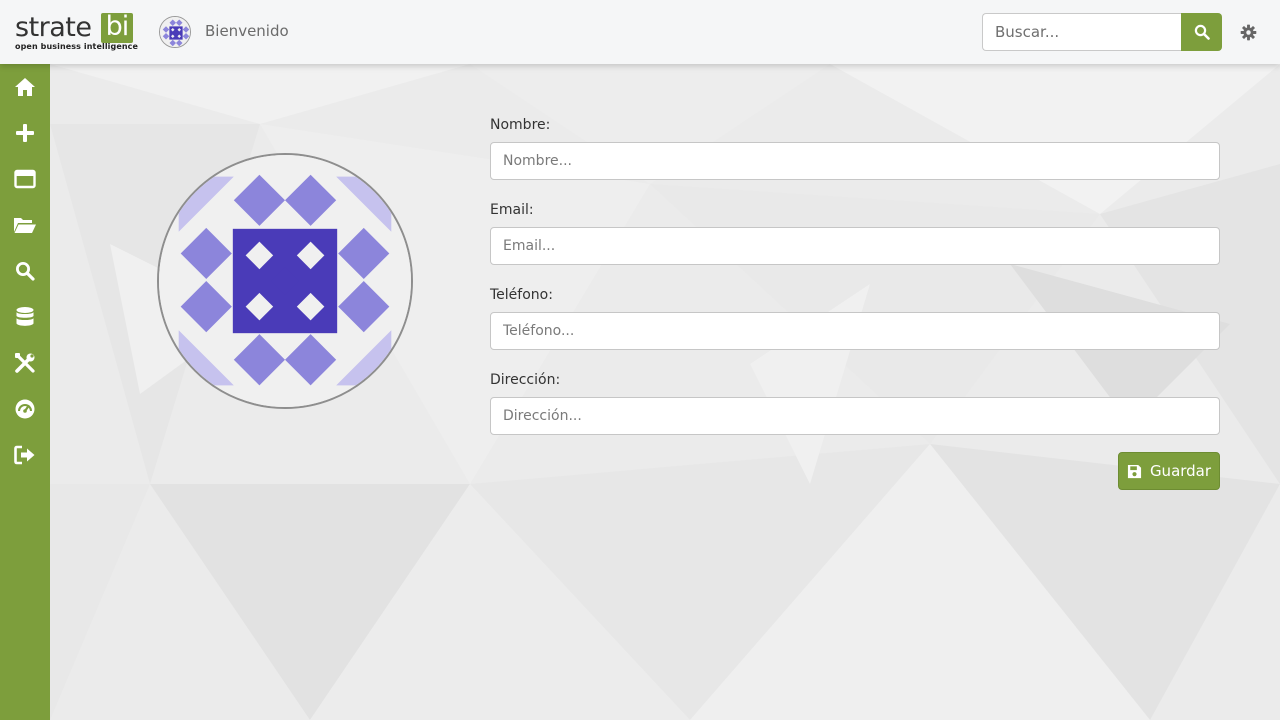  I want to click on floppy-disk-icon, so click(1134, 471).